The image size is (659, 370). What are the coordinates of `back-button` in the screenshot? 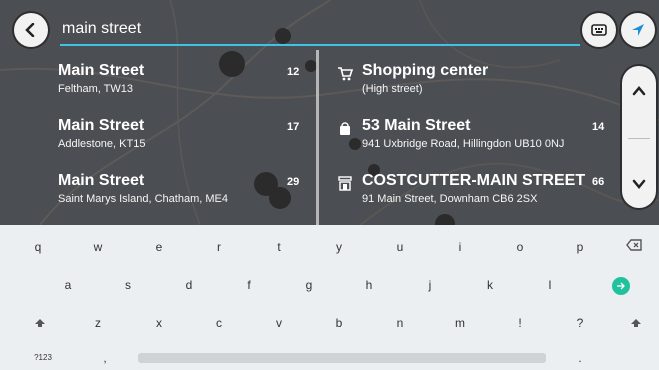 It's located at (31, 30).